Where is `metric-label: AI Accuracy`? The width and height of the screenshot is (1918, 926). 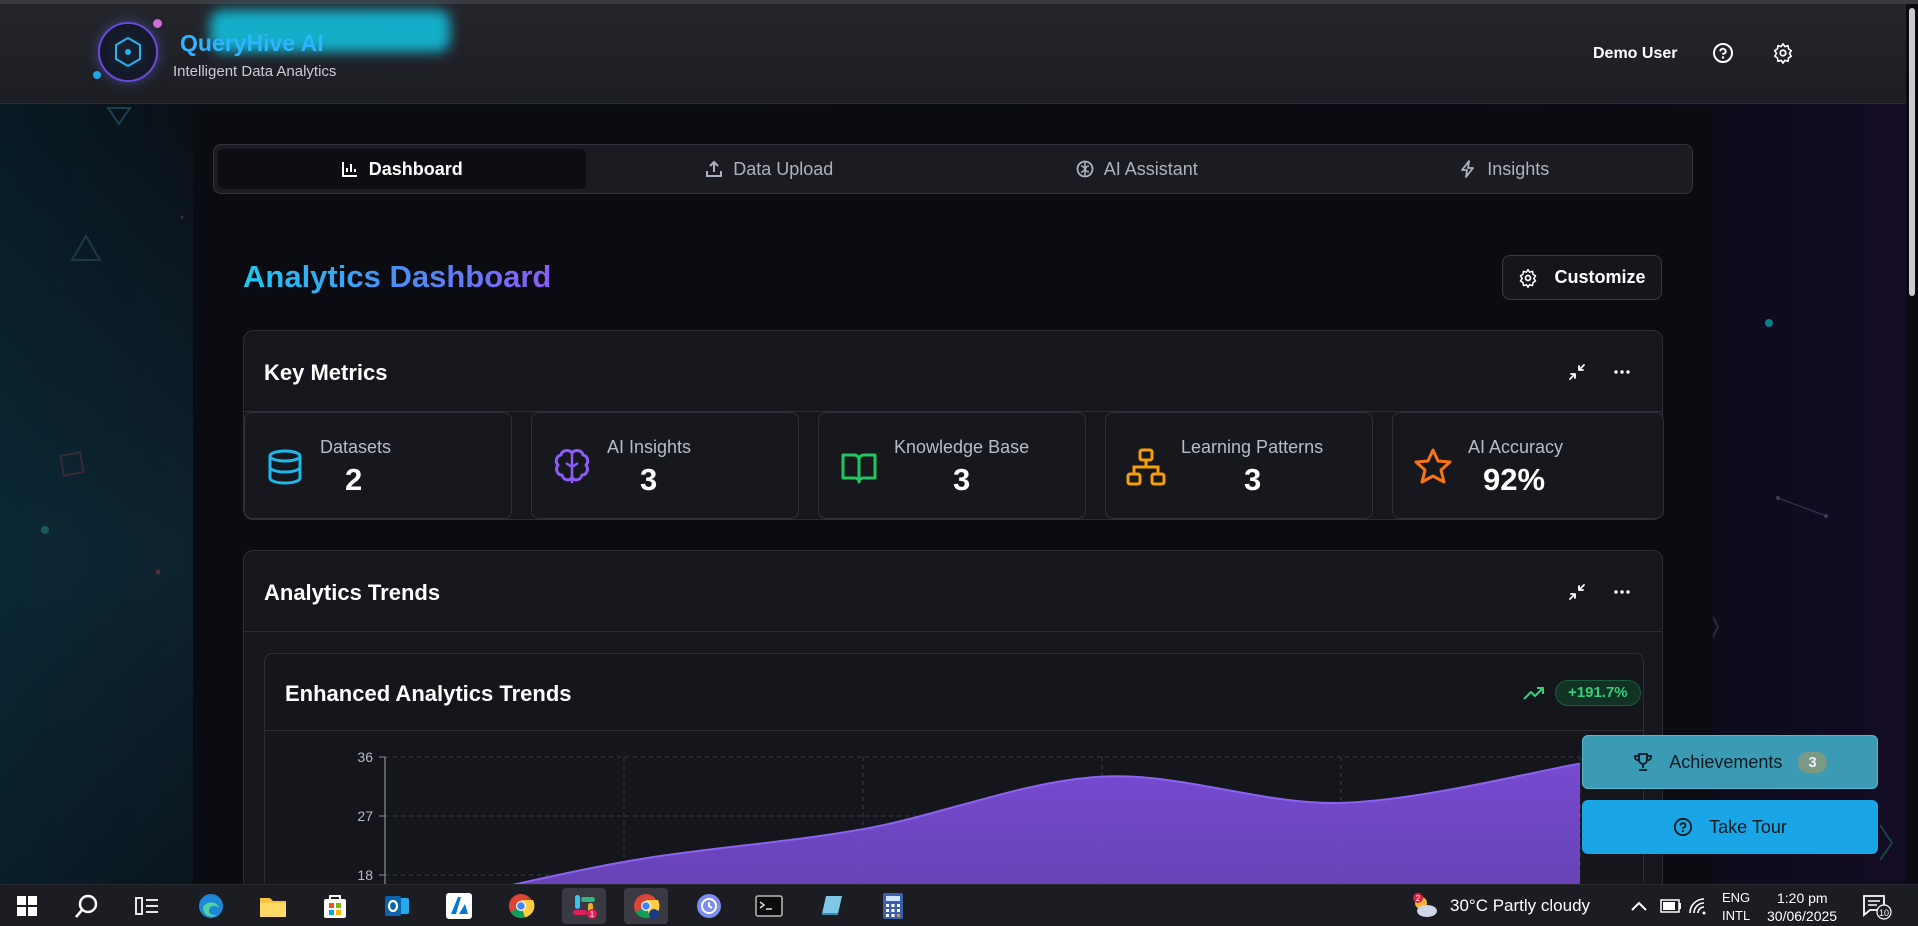 metric-label: AI Accuracy is located at coordinates (1516, 447).